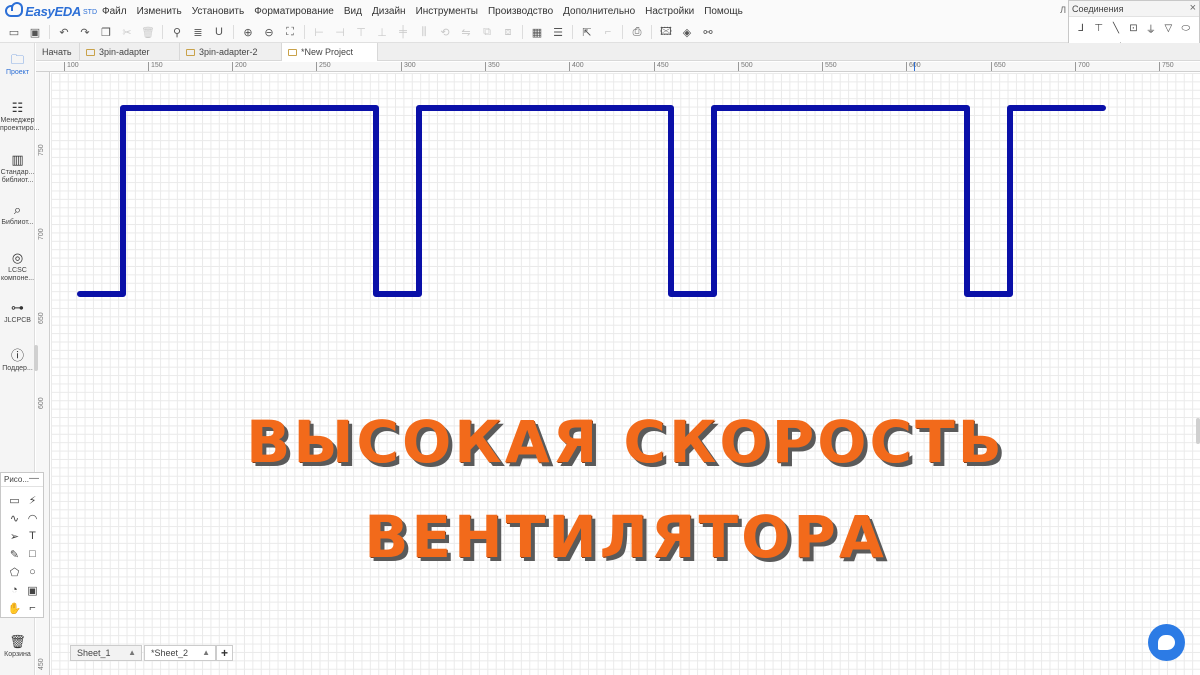 The image size is (1200, 675). What do you see at coordinates (14, 518) in the screenshot?
I see `bezier-icon: ∿` at bounding box center [14, 518].